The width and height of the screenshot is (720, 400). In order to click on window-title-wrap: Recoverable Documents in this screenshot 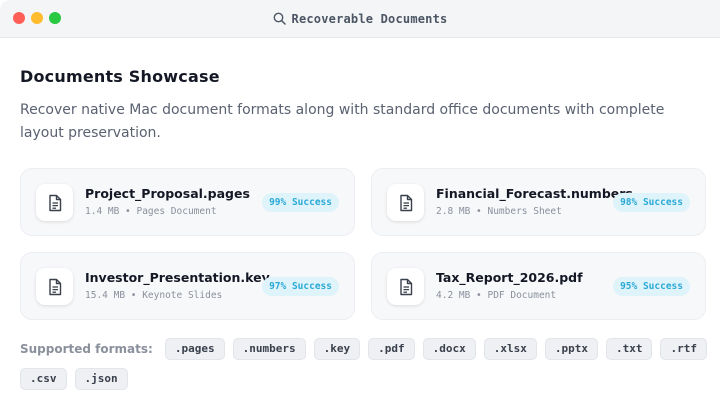, I will do `click(360, 19)`.